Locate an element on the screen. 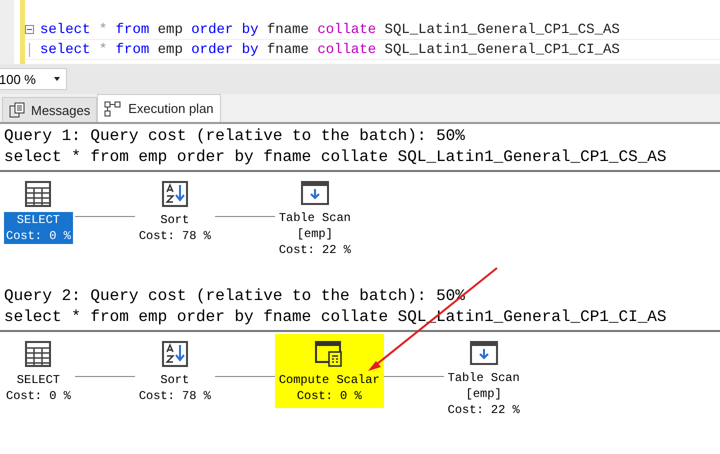 The width and height of the screenshot is (720, 454). query-header: Query 1: Query cost (relative to the batch): 50% is located at coordinates (235, 136).